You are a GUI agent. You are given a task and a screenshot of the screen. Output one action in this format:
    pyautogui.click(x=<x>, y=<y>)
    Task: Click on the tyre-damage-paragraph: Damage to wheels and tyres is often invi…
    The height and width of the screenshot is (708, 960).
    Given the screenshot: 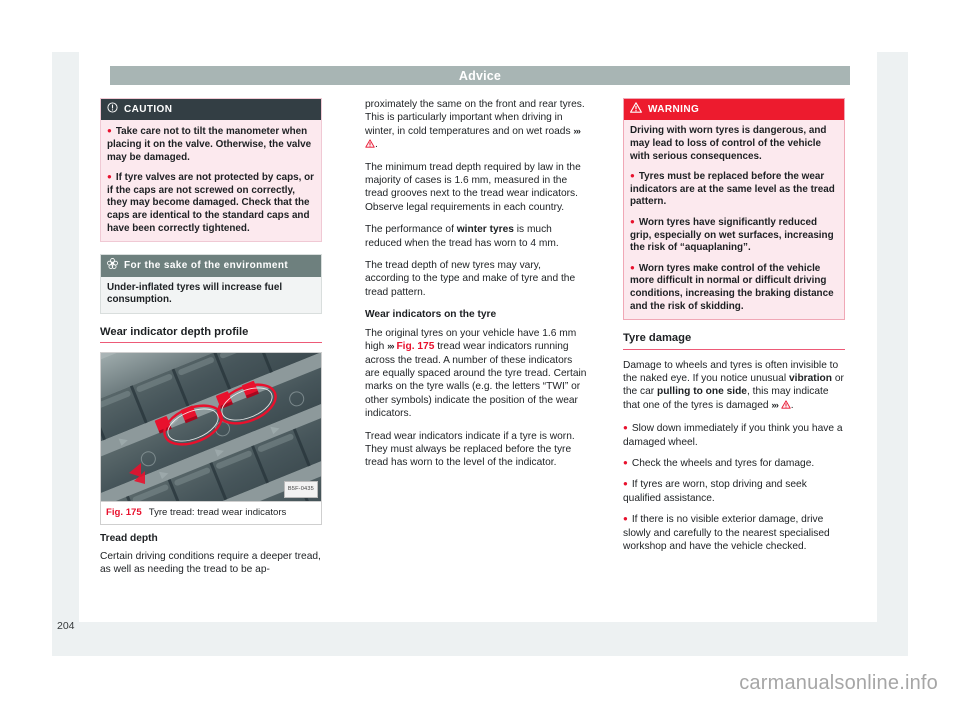 What is the action you would take?
    pyautogui.click(x=733, y=385)
    